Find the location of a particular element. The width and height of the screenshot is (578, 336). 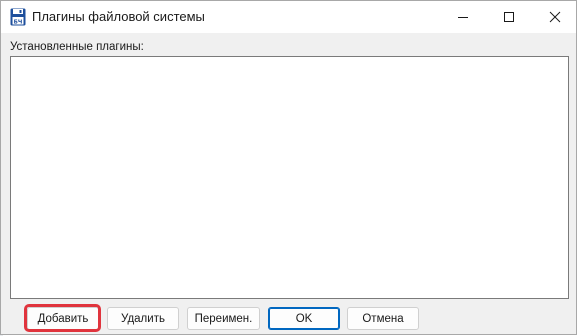

installed-plugins-label: Установленные плагины: is located at coordinates (77, 47).